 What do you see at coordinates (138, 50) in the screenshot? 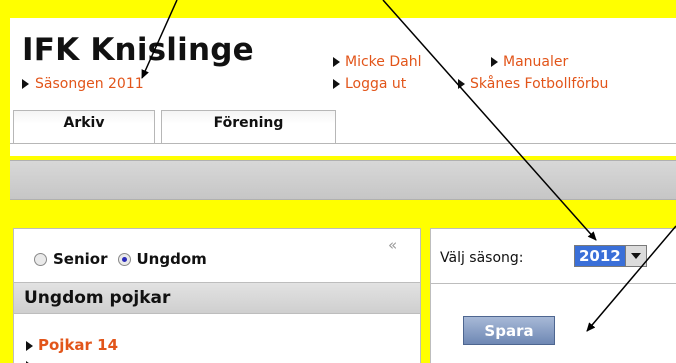
I see `page-title: IFK Knislinge` at bounding box center [138, 50].